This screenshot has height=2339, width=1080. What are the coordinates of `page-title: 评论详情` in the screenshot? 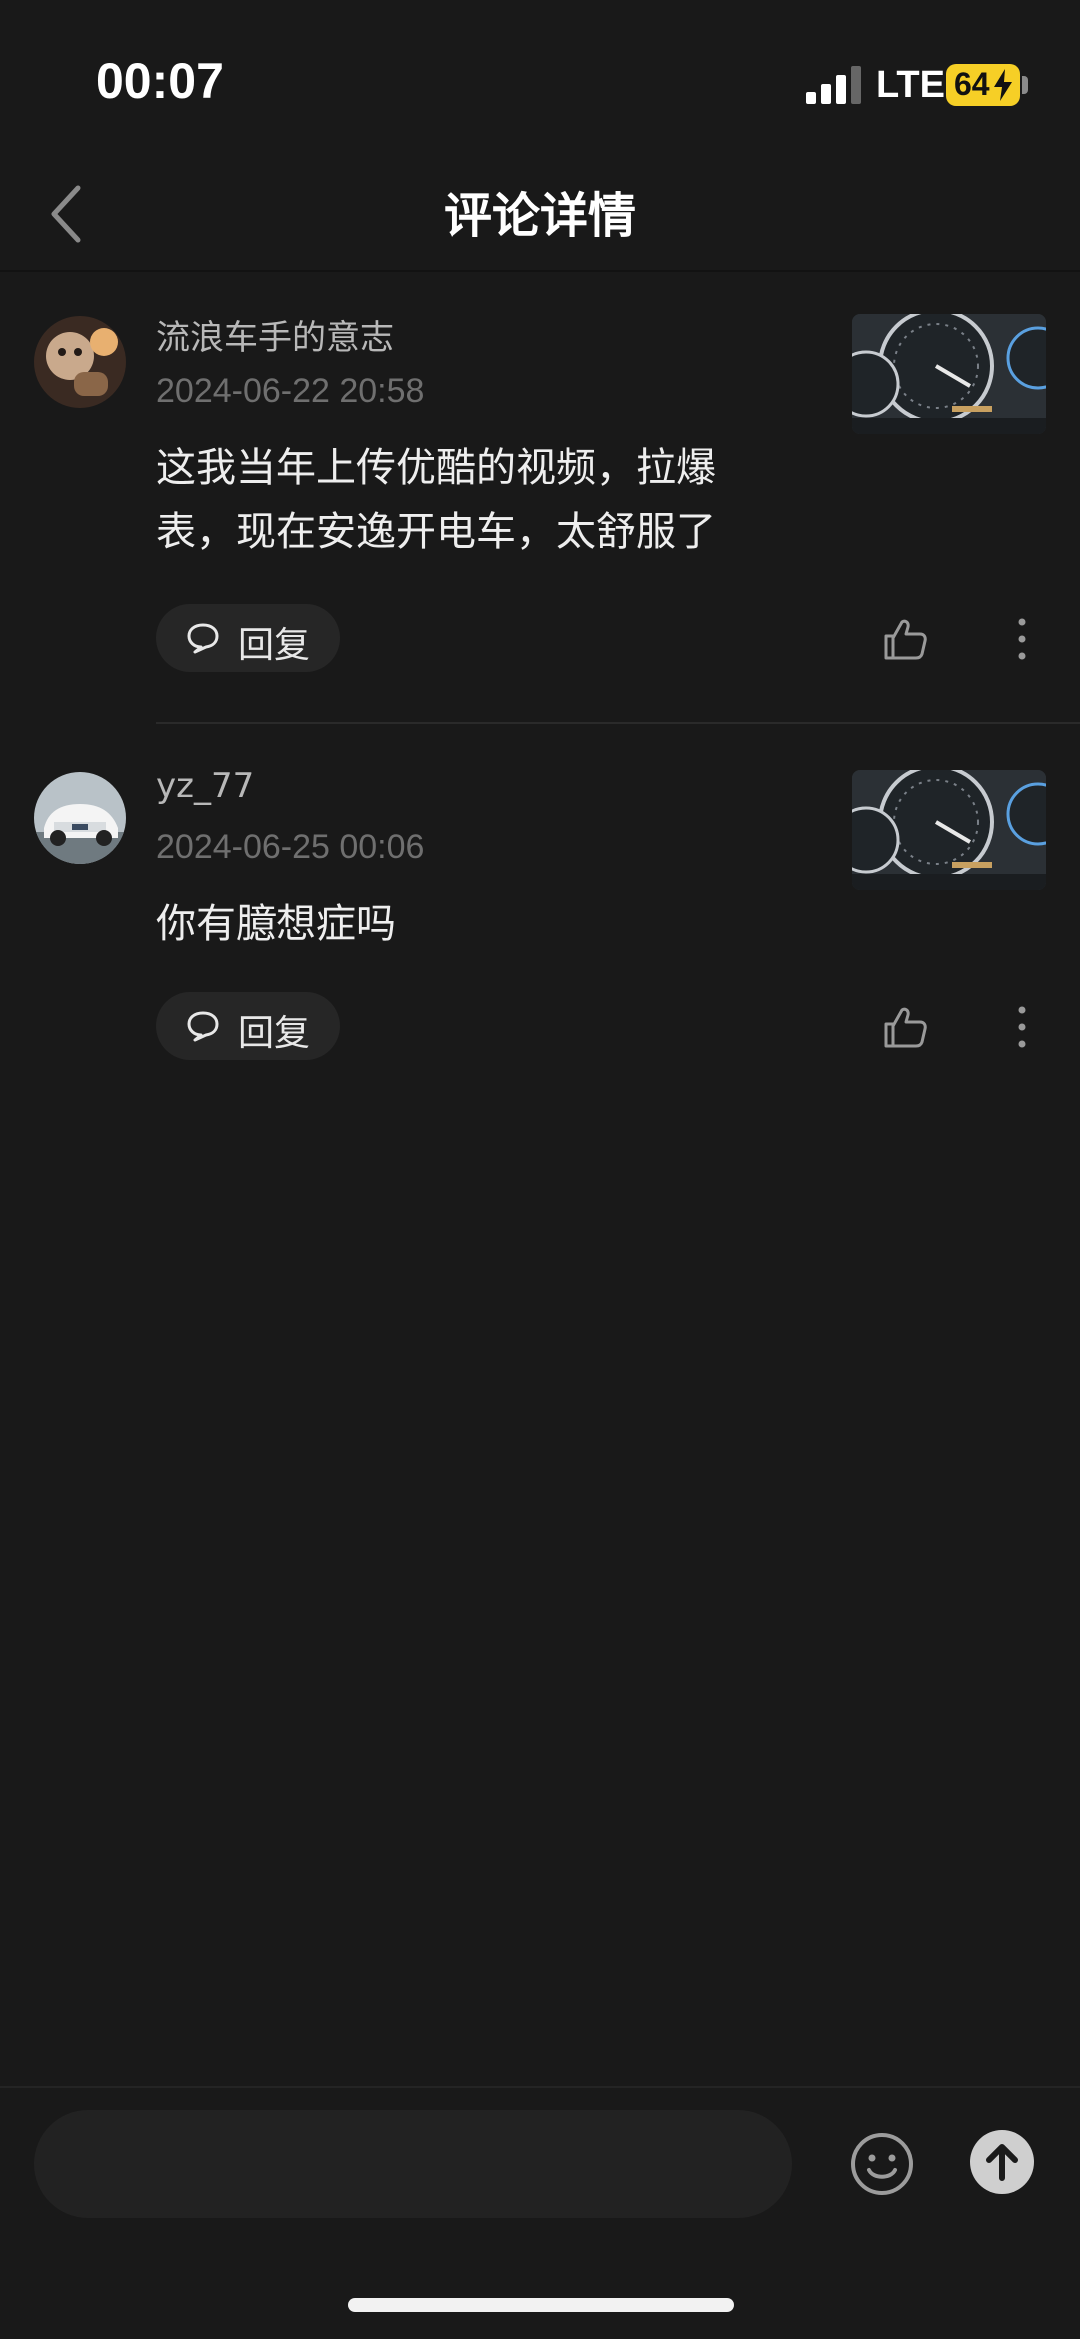 It's located at (539, 216).